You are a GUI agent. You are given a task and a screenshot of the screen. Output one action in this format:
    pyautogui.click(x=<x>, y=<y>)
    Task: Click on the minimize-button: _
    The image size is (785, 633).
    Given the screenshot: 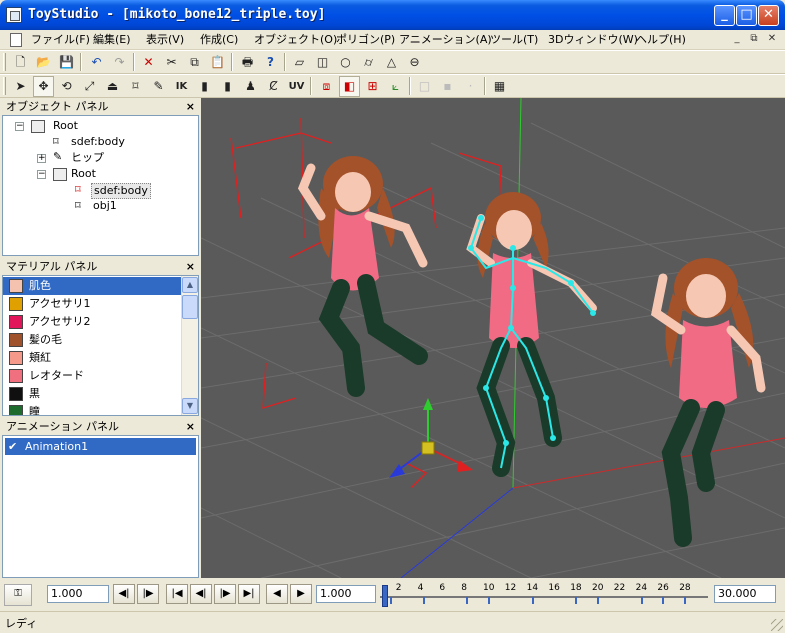 What is the action you would take?
    pyautogui.click(x=724, y=15)
    